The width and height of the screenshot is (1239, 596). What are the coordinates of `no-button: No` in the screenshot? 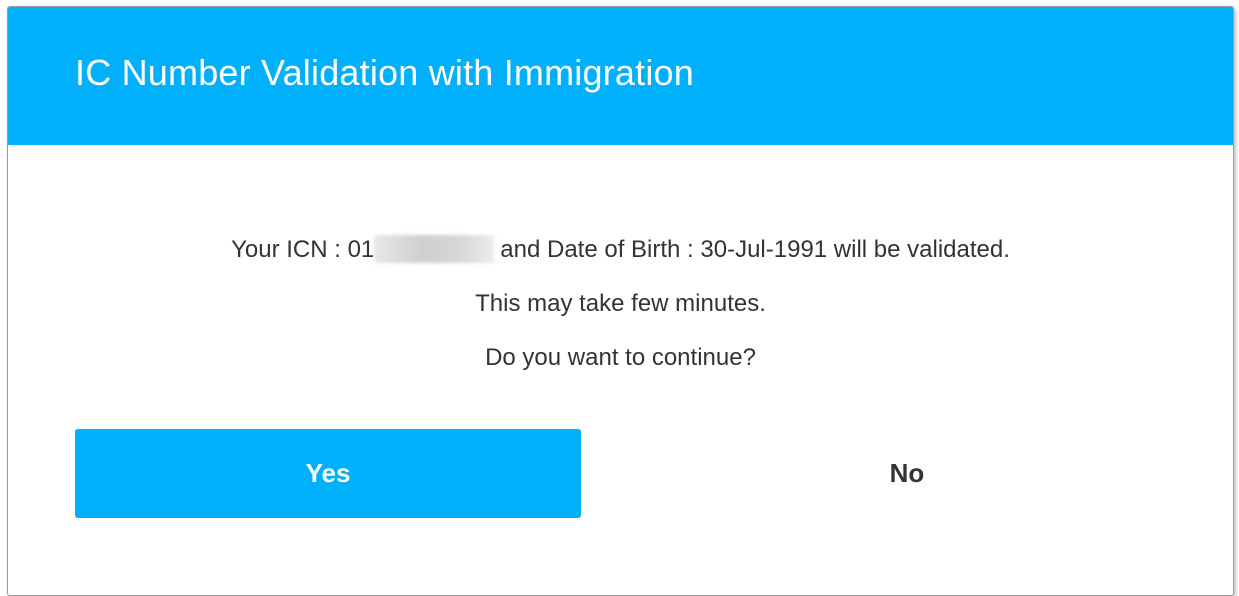 It's located at (907, 473).